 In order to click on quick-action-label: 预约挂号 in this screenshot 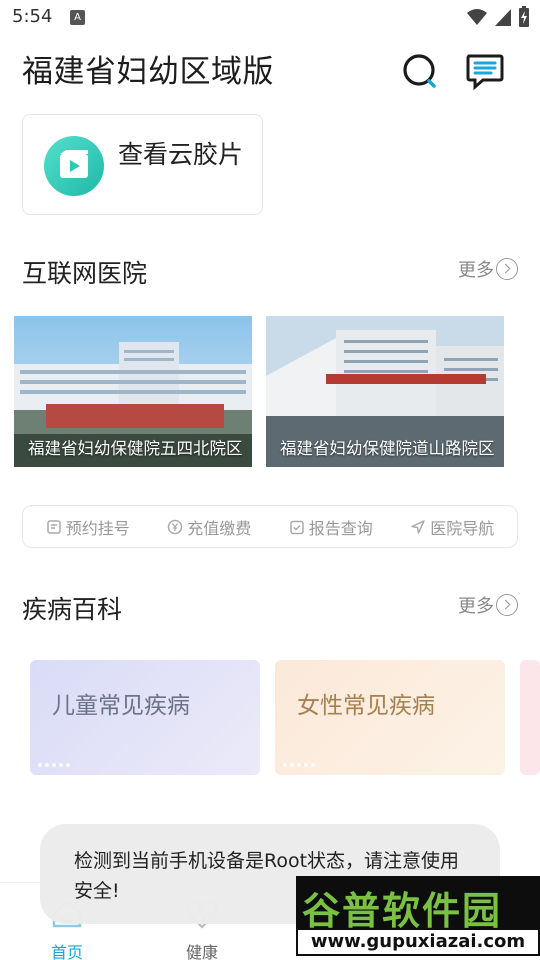, I will do `click(97, 528)`.